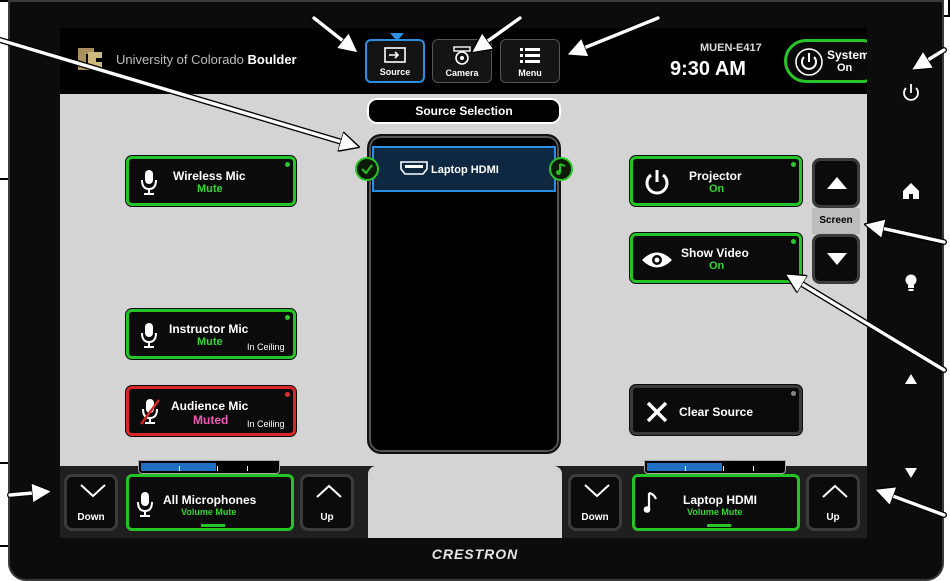  I want to click on source-input-icon, so click(395, 55).